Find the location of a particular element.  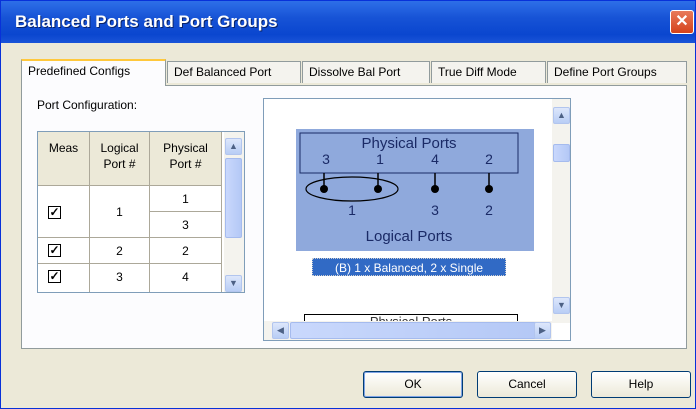

scroll-right-button: ▶ is located at coordinates (542, 330).